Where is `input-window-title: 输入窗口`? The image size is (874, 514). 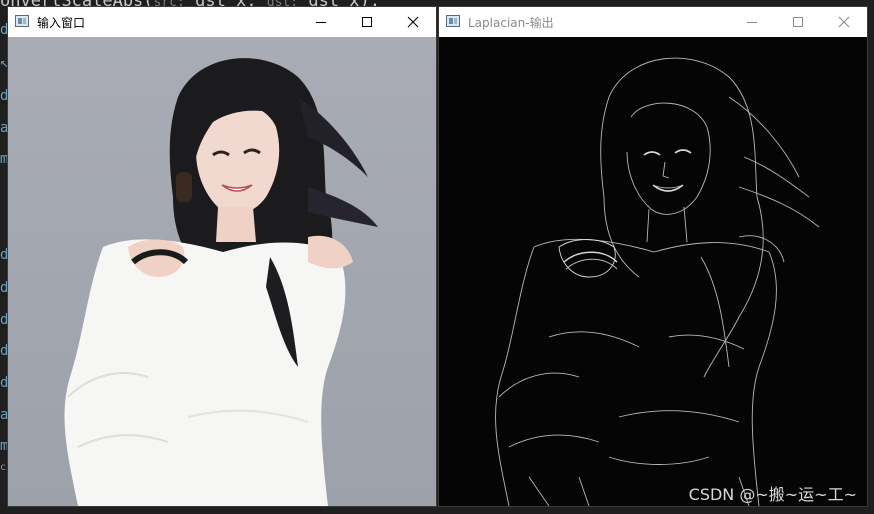 input-window-title: 输入窗口 is located at coordinates (61, 23).